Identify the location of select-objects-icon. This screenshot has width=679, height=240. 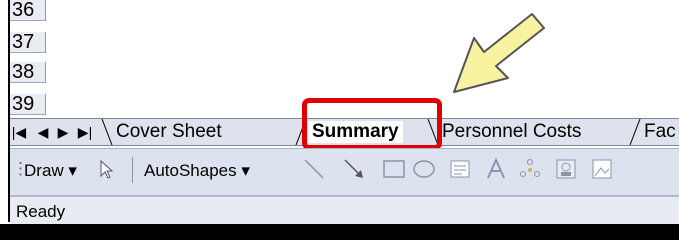
(106, 169).